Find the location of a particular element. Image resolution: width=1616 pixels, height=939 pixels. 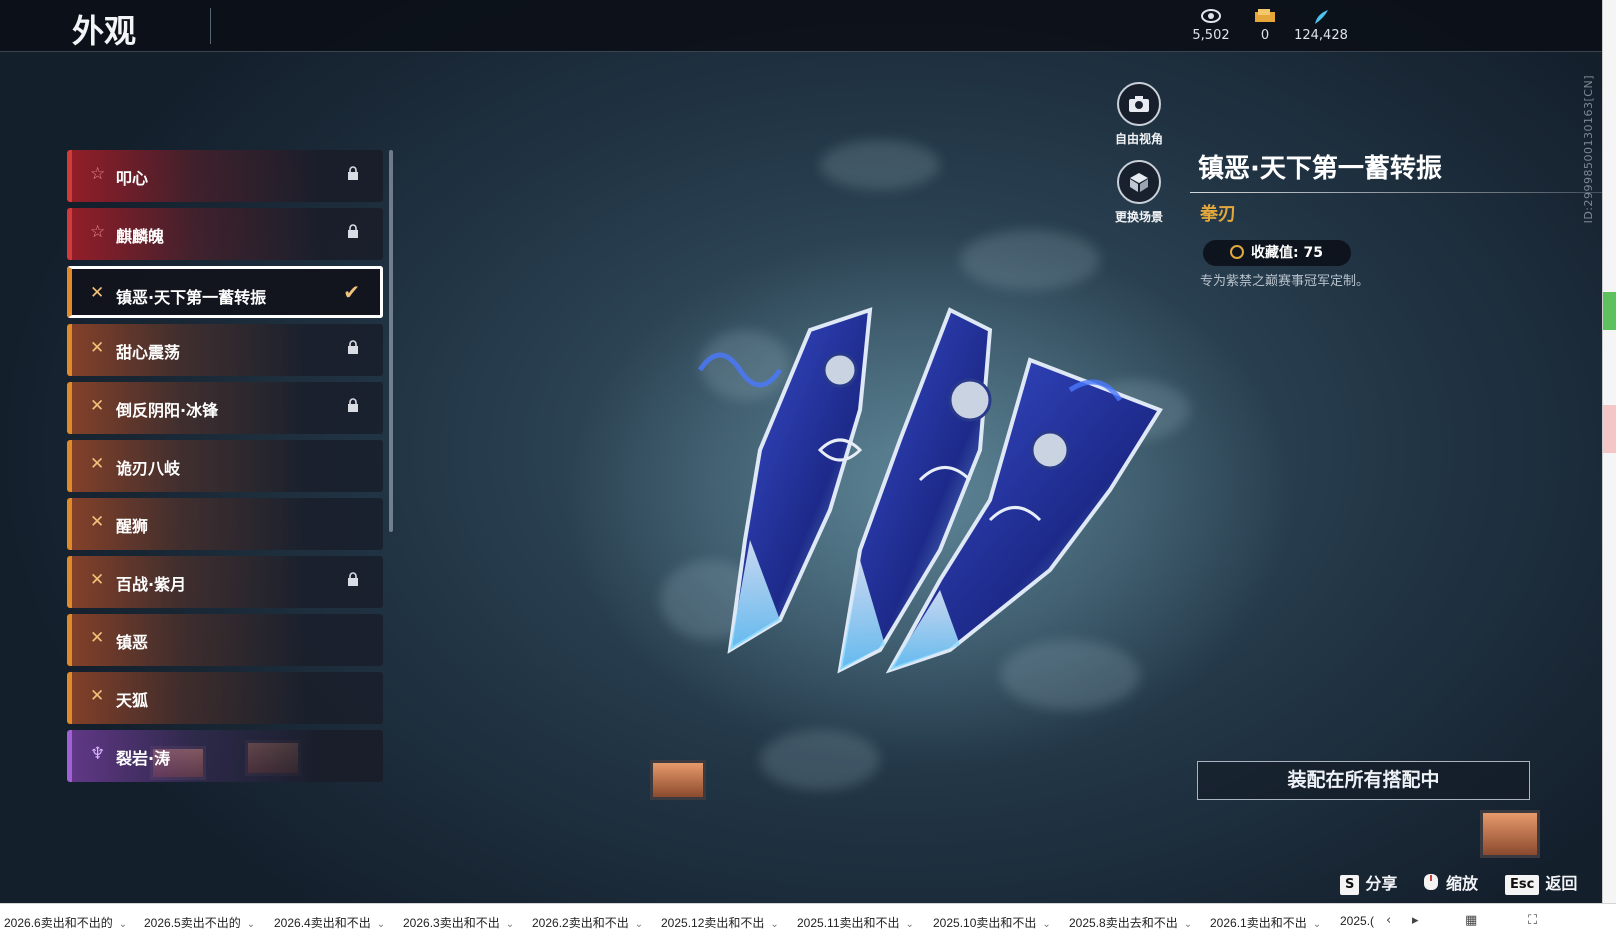

sheet-tab: 2026.3卖出和不出 ⌄ is located at coordinates (458, 922).